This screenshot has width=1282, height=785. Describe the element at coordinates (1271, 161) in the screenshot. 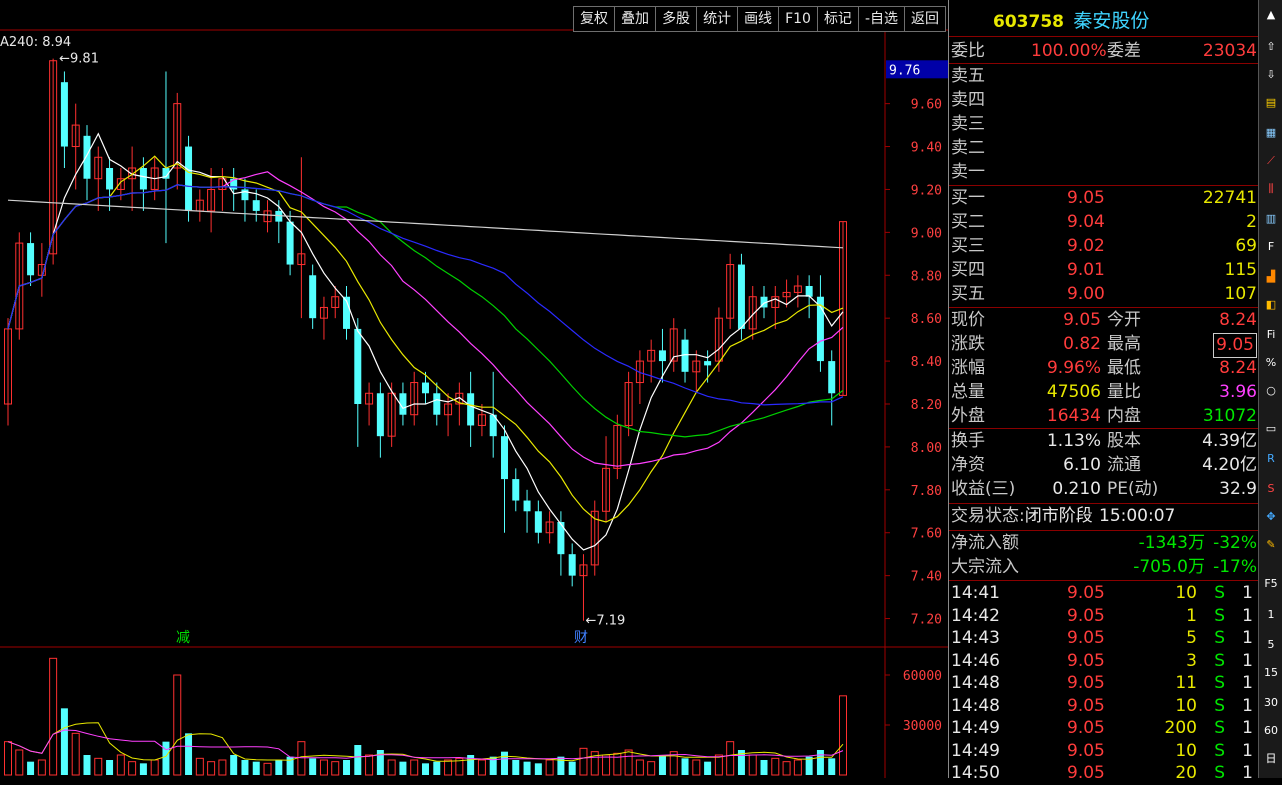

I see `line-chart-icon: ⟋` at that location.